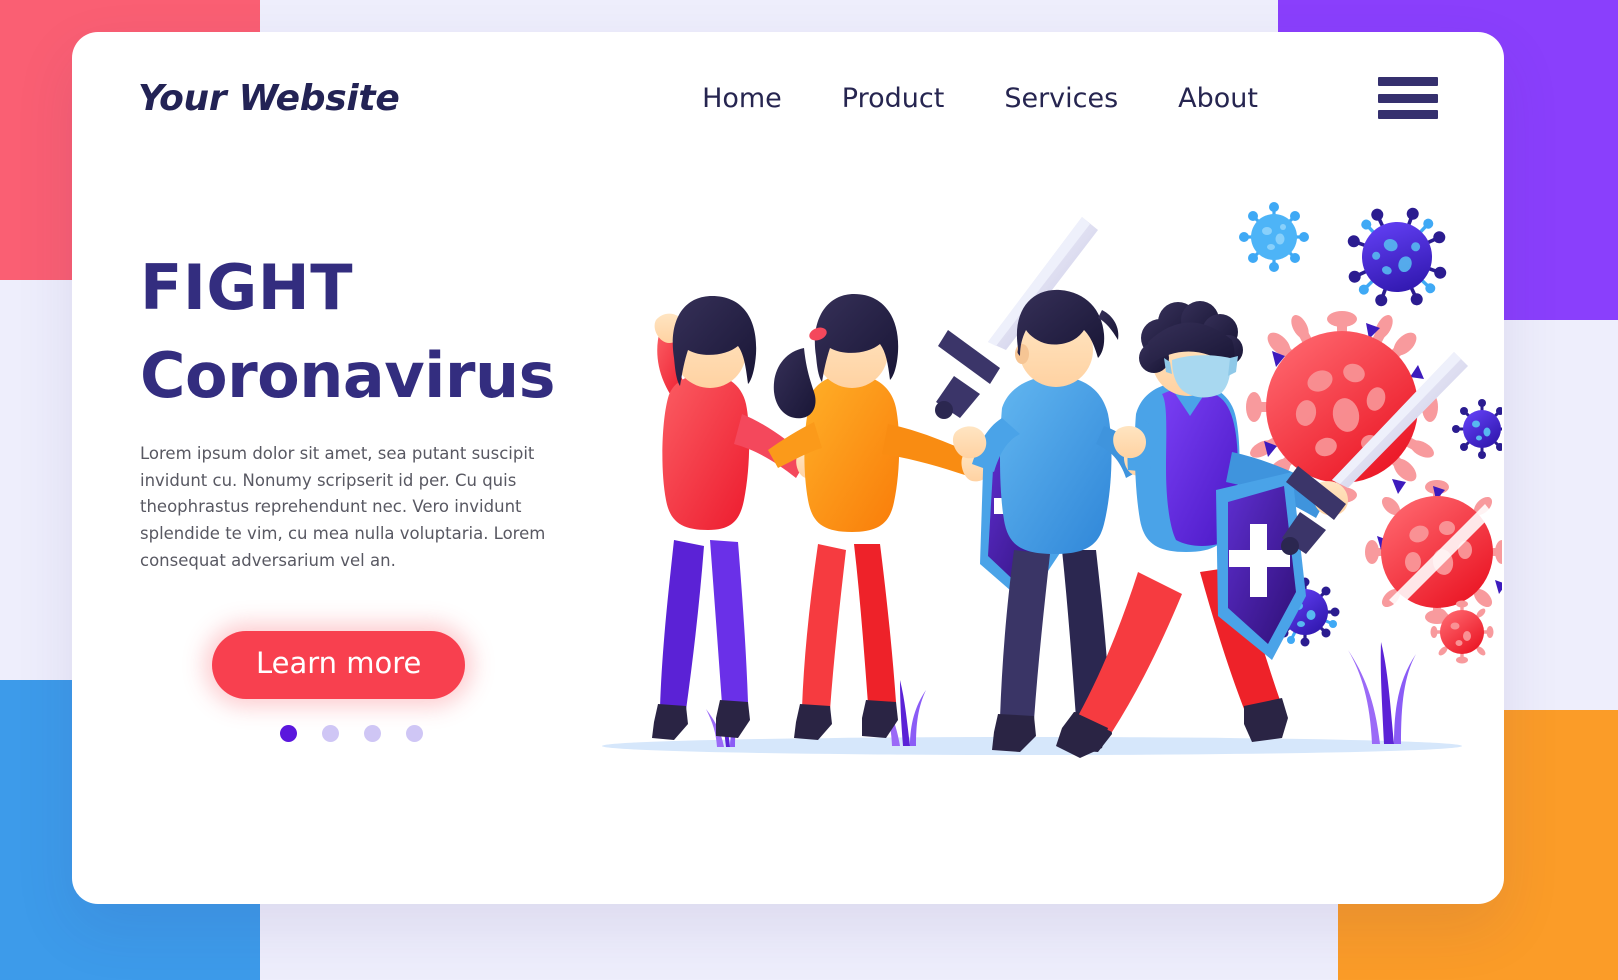 This screenshot has height=980, width=1618. I want to click on hamburger-icon, so click(1408, 98).